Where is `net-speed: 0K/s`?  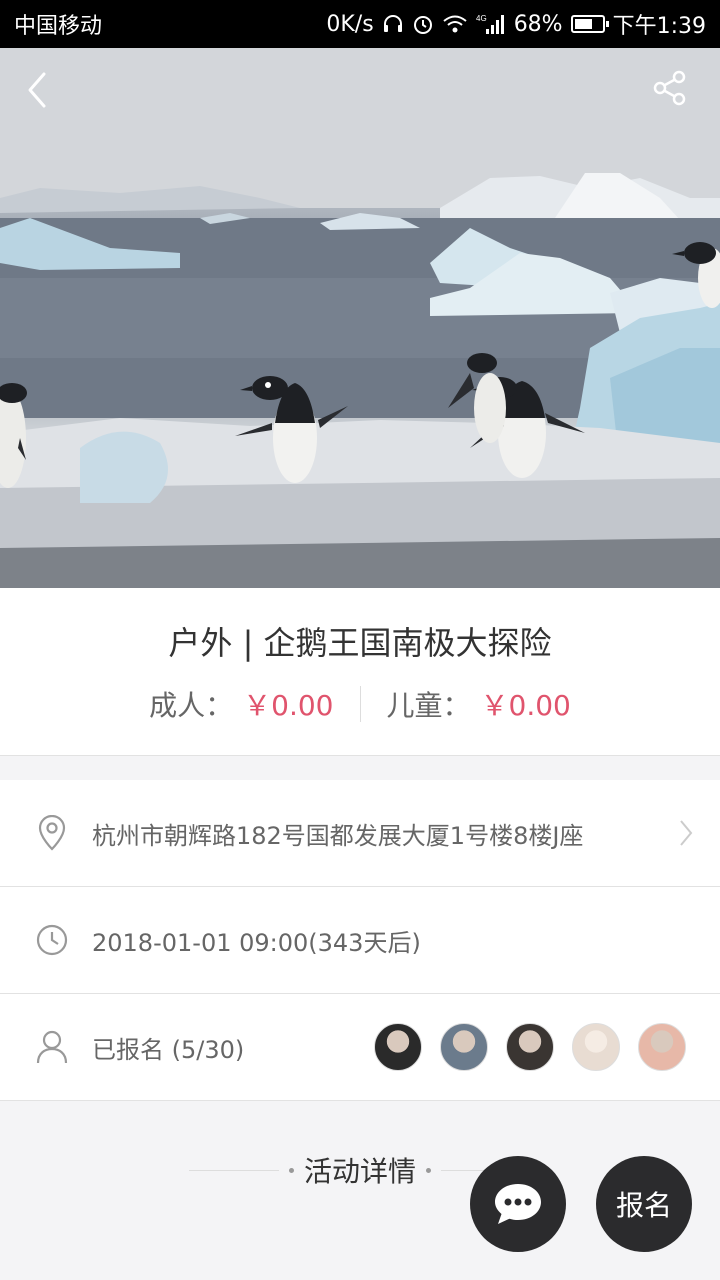 net-speed: 0K/s is located at coordinates (350, 24).